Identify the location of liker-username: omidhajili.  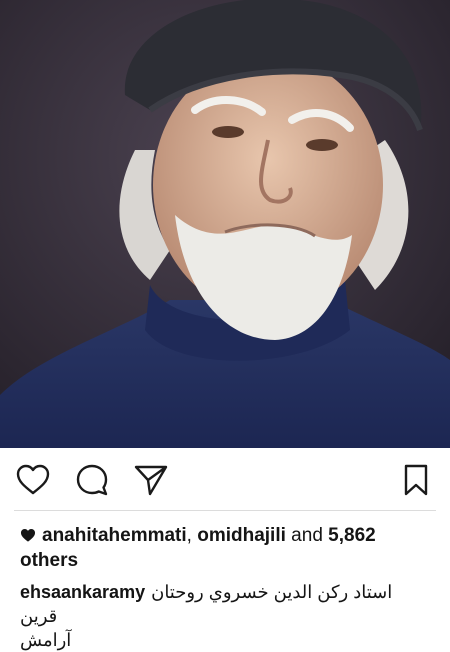
(241, 535).